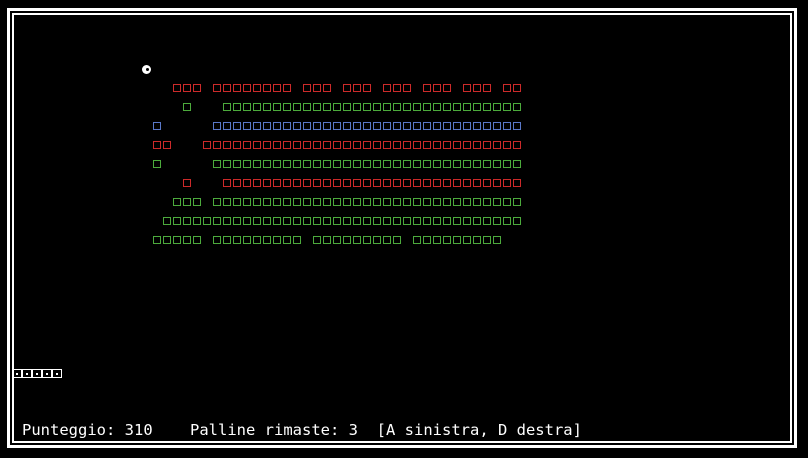 This screenshot has width=808, height=458. Describe the element at coordinates (37, 373) in the screenshot. I see `paddle` at that location.